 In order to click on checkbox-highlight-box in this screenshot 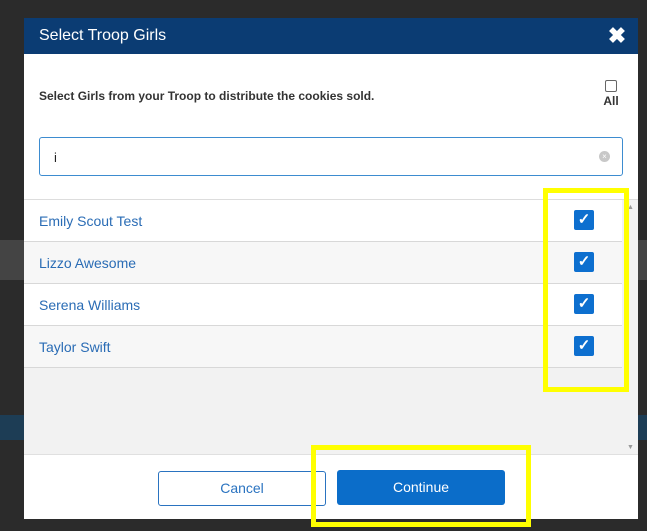, I will do `click(586, 290)`.